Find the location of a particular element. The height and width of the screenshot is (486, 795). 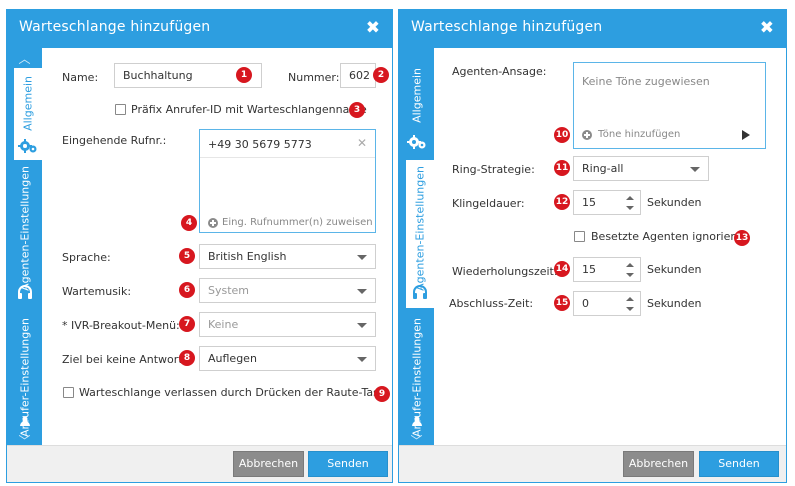

retry-time-stepper: 15 is located at coordinates (607, 269).